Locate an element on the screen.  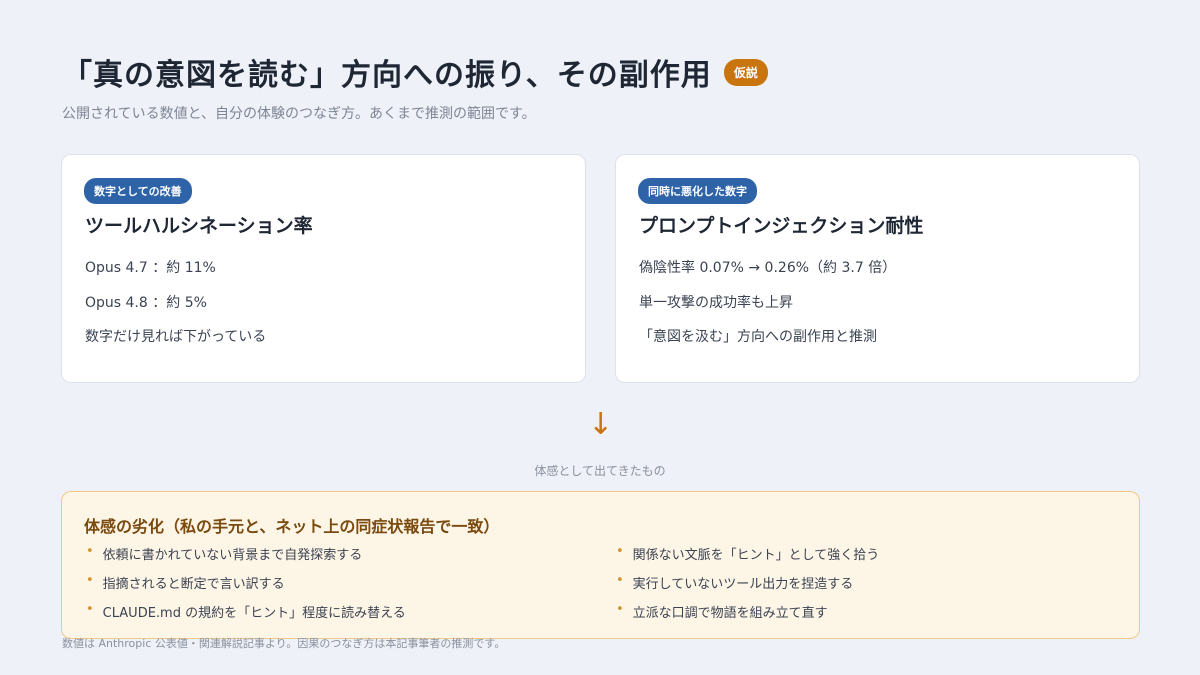
down-arrow-icon: ↓ is located at coordinates (601, 424).